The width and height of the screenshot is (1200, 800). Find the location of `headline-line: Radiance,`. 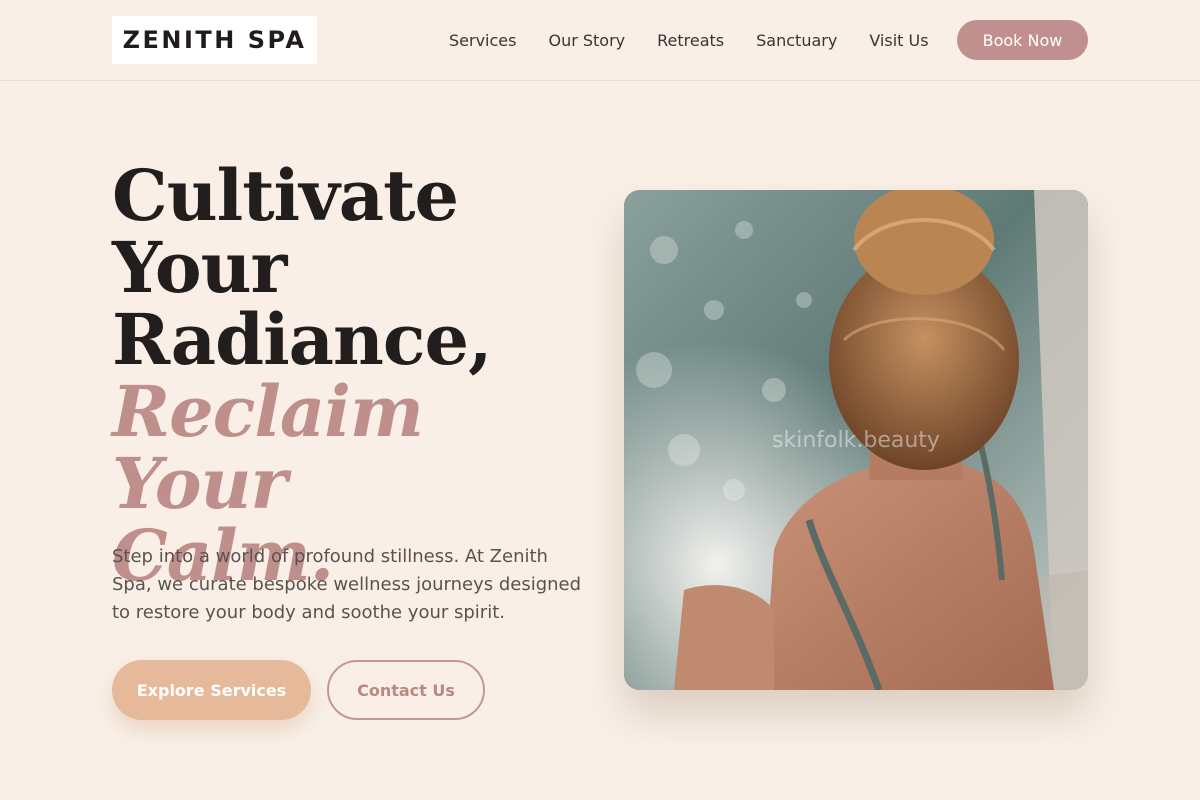

headline-line: Radiance, is located at coordinates (302, 339).